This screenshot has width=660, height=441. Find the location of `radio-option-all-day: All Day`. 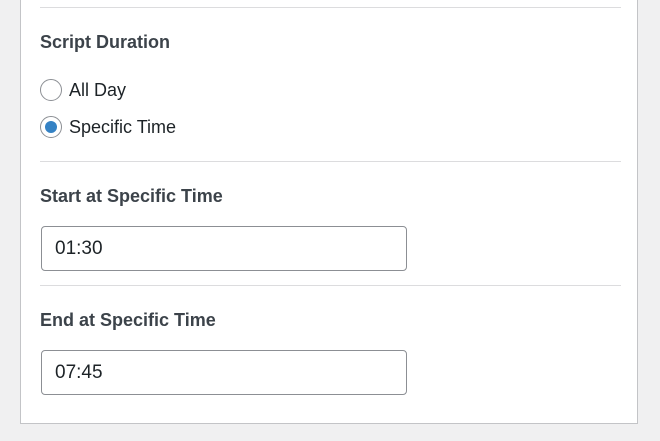

radio-option-all-day: All Day is located at coordinates (83, 90).